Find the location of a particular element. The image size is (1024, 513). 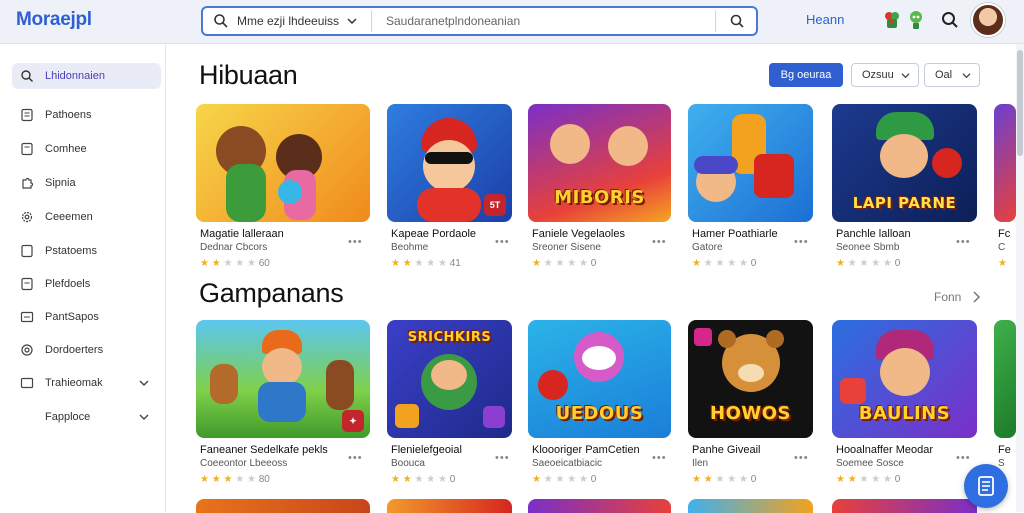

sidebar-item-5: Pstatoems is located at coordinates (86, 251).